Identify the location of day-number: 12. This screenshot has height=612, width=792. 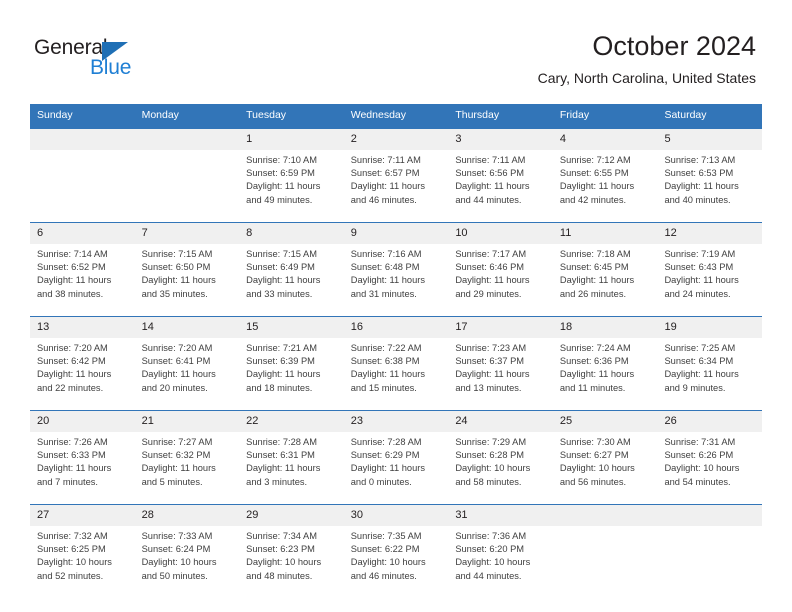
(709, 233).